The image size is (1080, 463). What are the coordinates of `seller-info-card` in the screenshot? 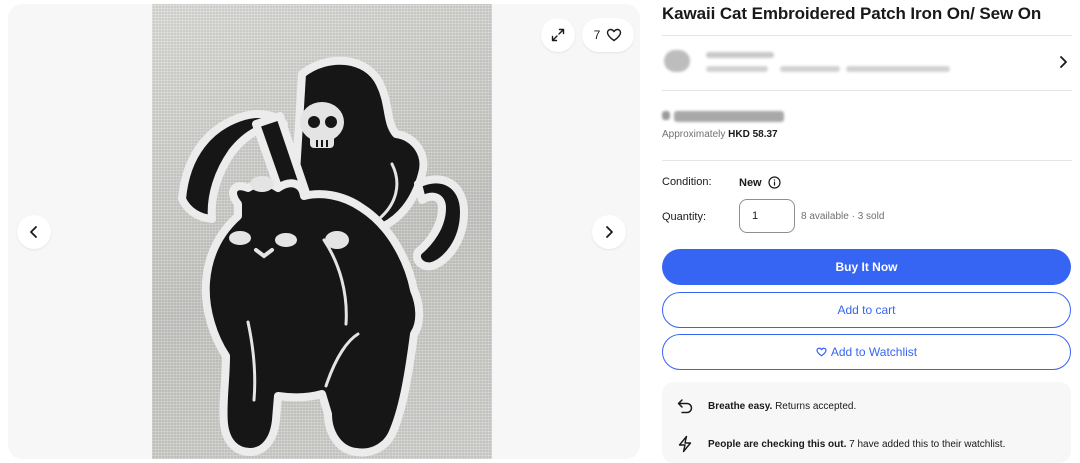 It's located at (867, 63).